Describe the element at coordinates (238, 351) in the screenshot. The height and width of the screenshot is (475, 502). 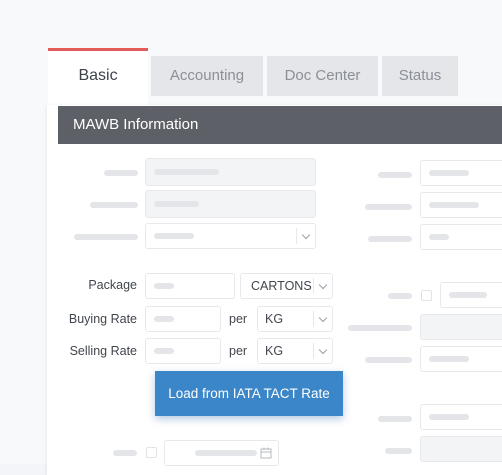
I see `selling-per-text: per` at that location.